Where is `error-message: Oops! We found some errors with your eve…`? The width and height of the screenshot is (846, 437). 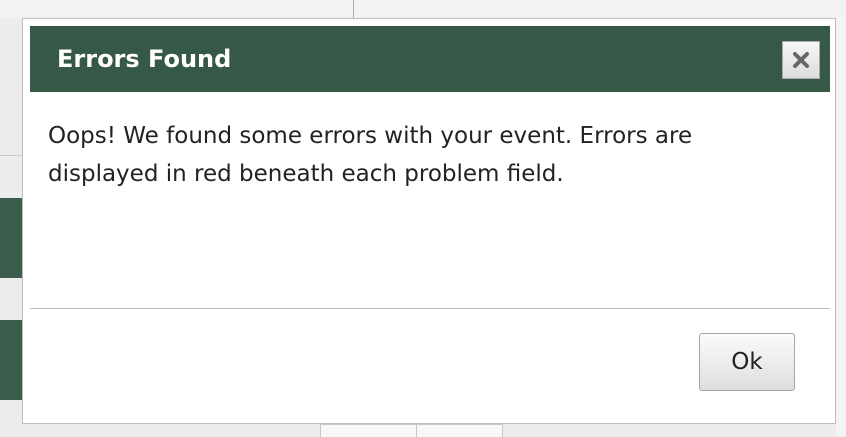
error-message: Oops! We found some errors with your eve… is located at coordinates (370, 155).